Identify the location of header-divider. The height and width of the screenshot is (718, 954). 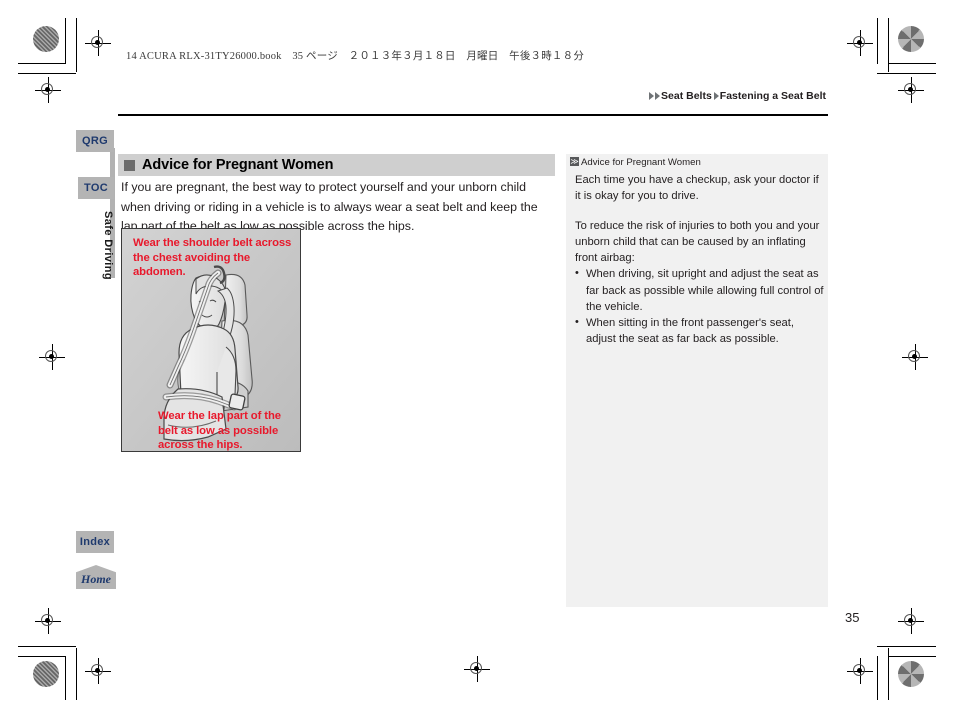
(473, 115).